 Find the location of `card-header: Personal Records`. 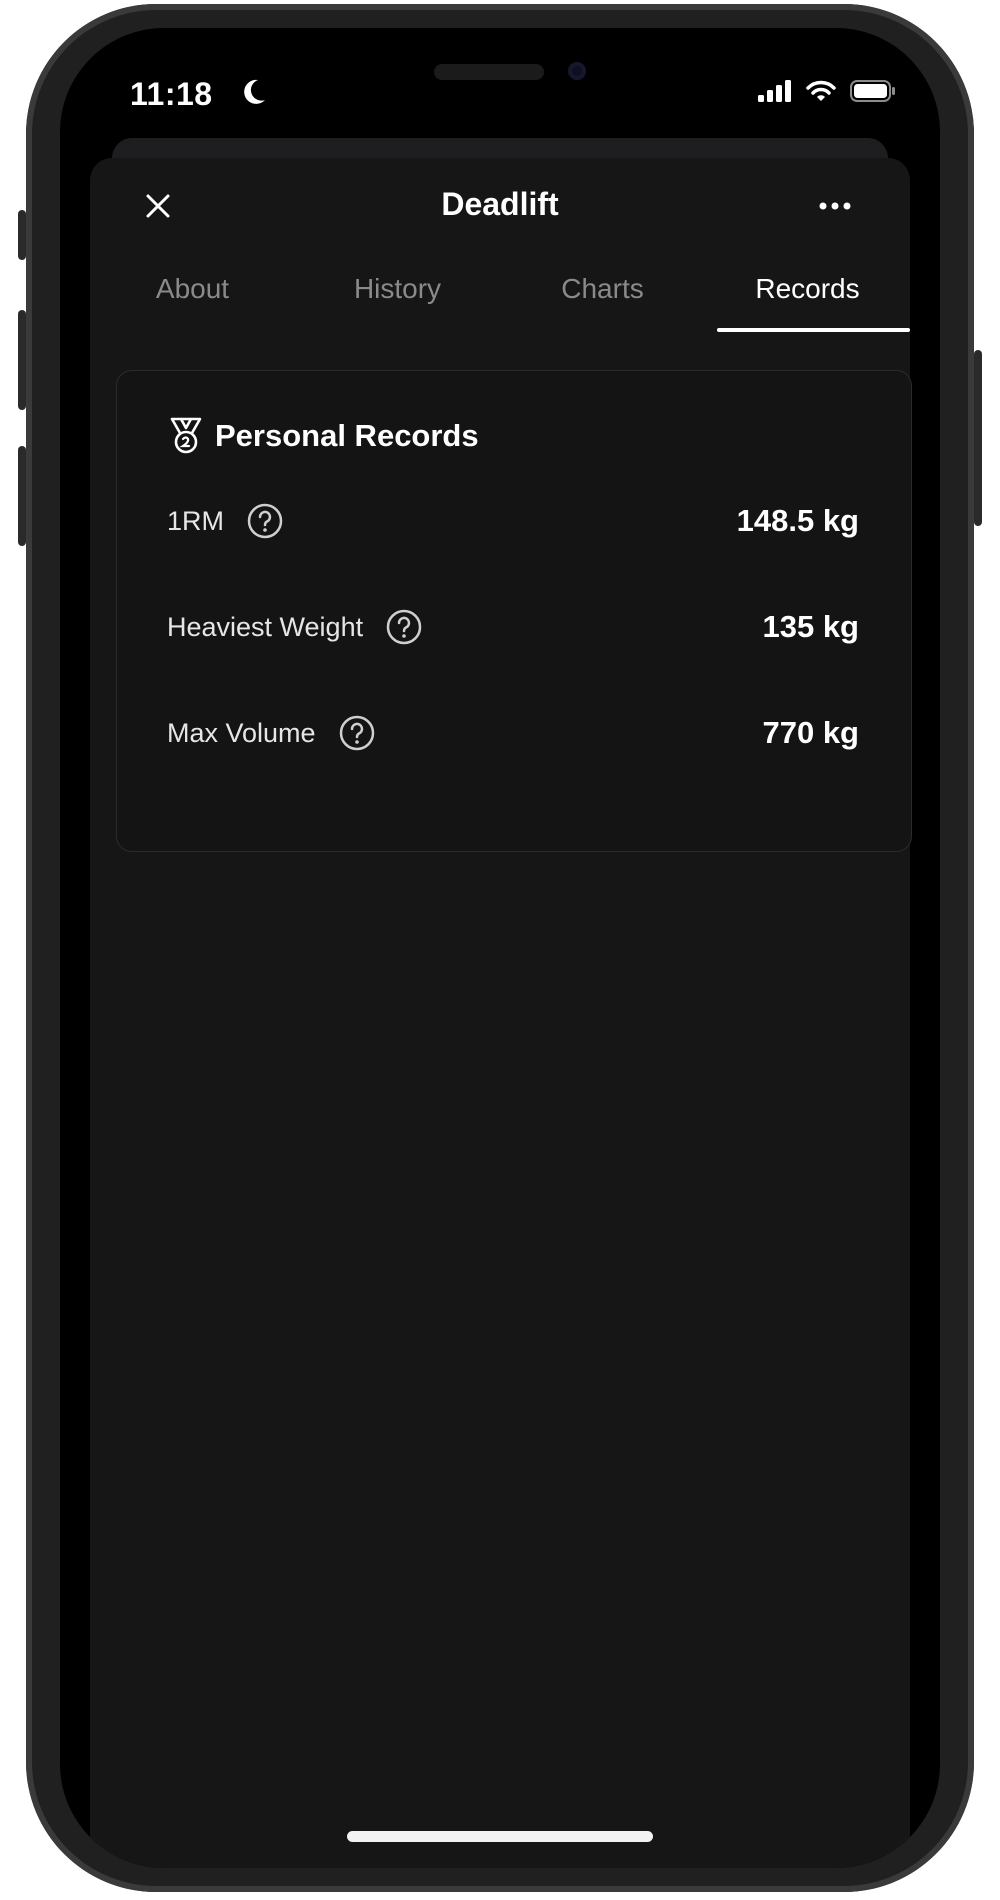

card-header: Personal Records is located at coordinates (324, 436).